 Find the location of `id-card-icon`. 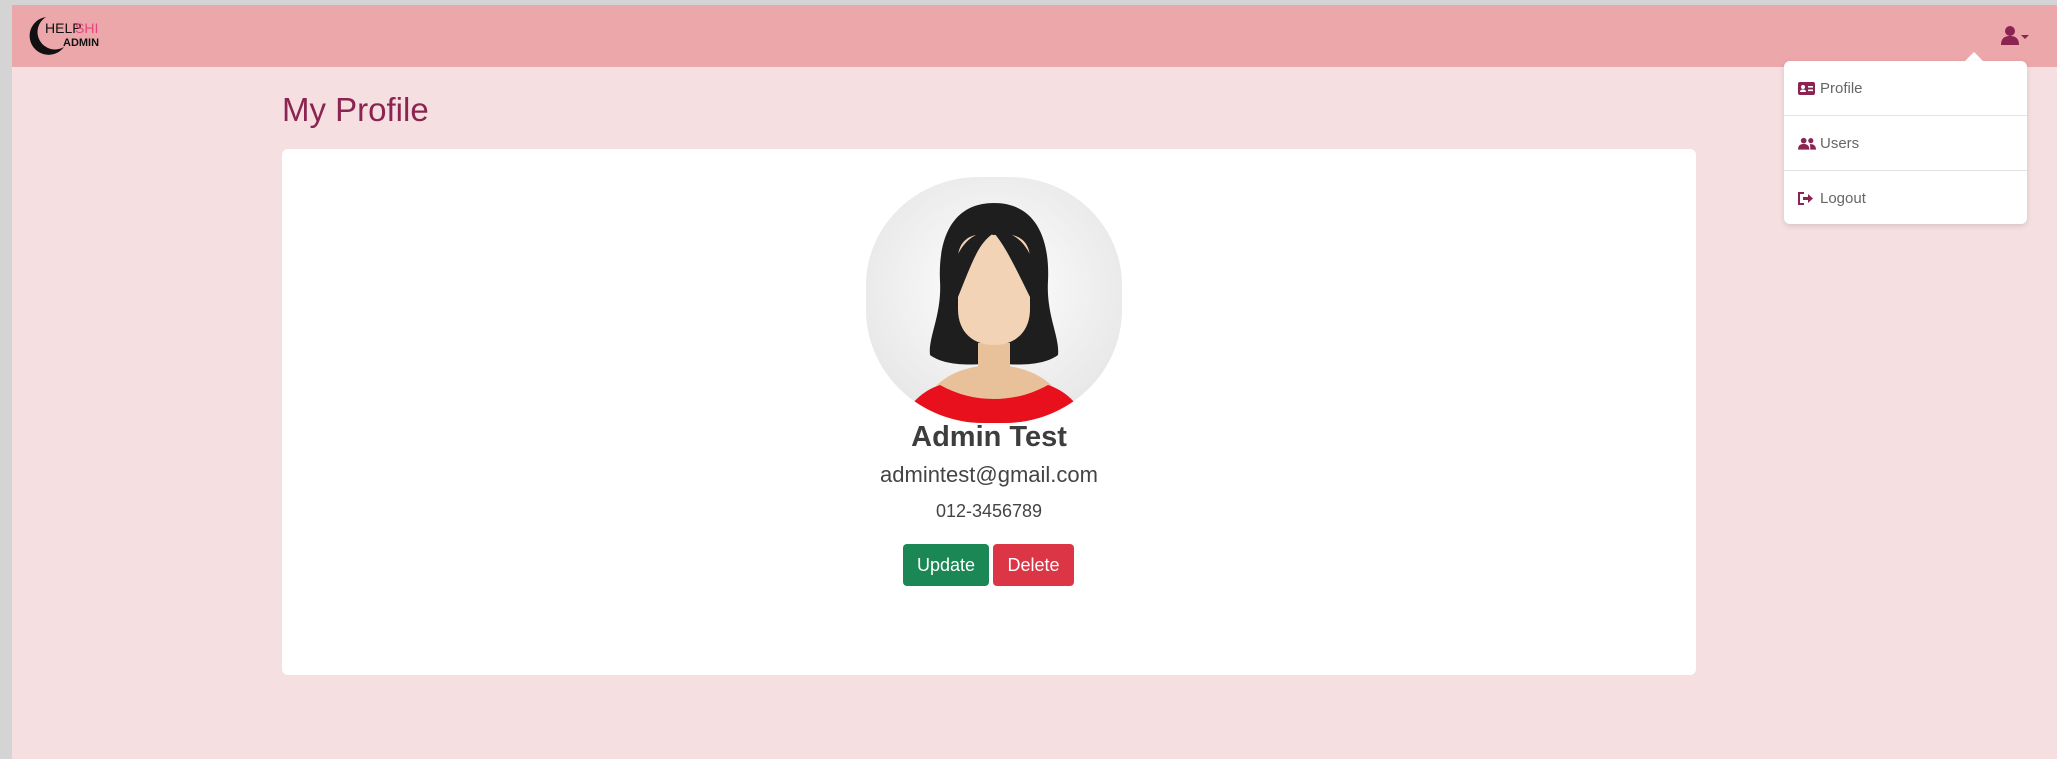

id-card-icon is located at coordinates (1807, 88).